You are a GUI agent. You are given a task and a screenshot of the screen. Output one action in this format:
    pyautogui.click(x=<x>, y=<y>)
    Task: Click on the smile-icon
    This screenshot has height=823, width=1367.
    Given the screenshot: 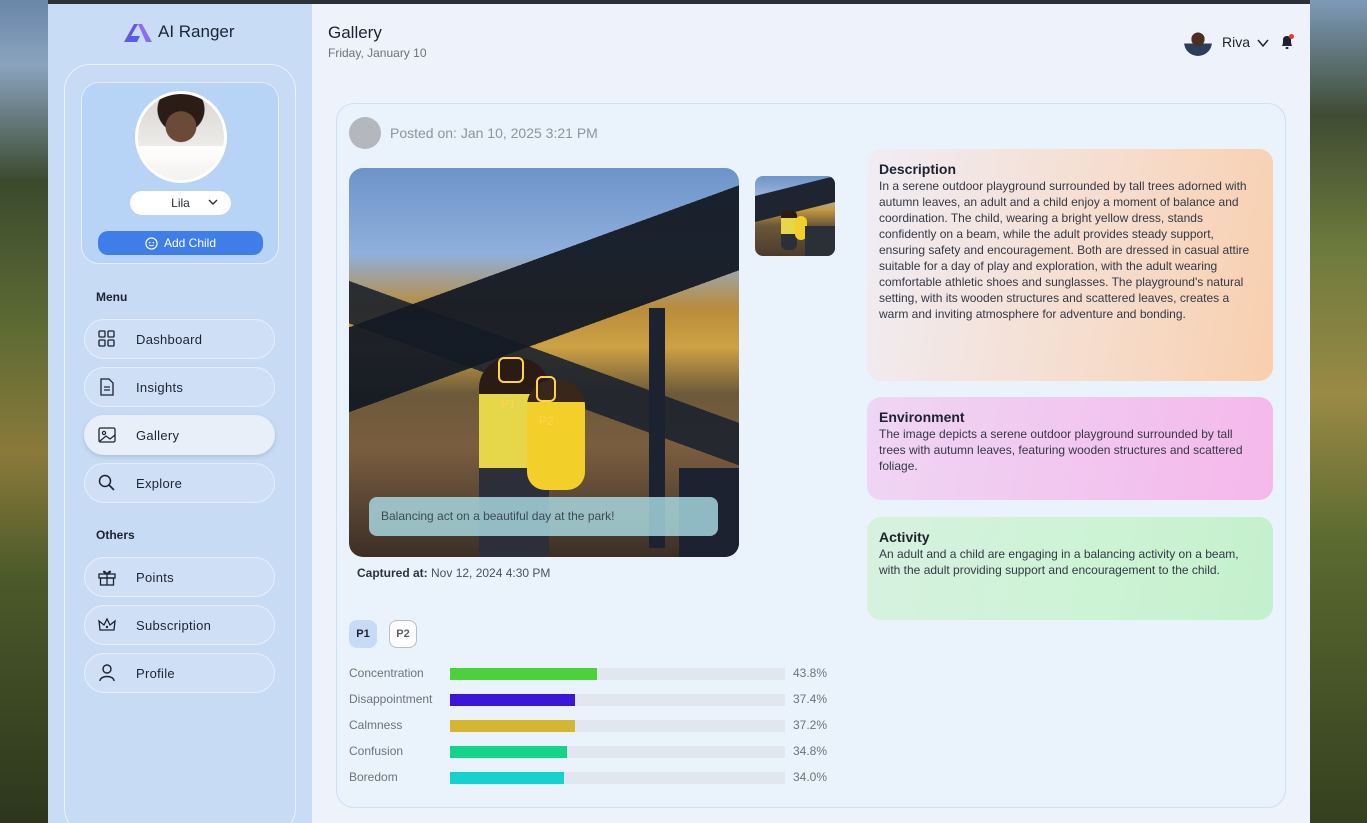 What is the action you would take?
    pyautogui.click(x=151, y=243)
    